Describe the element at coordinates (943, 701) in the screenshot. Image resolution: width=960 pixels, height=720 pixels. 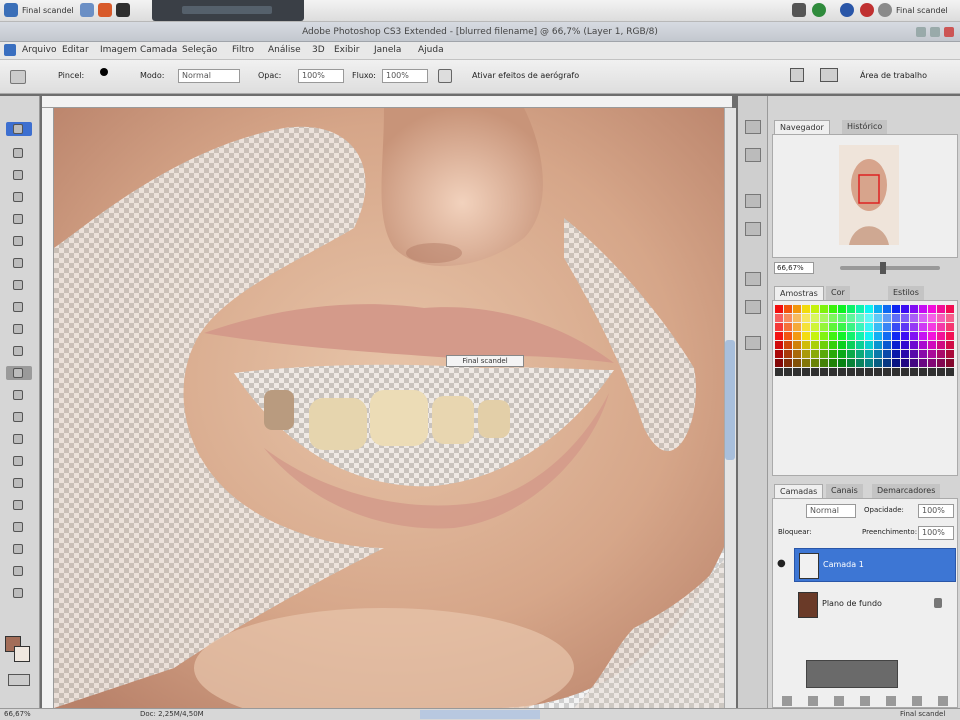
I see `trash-icon` at that location.